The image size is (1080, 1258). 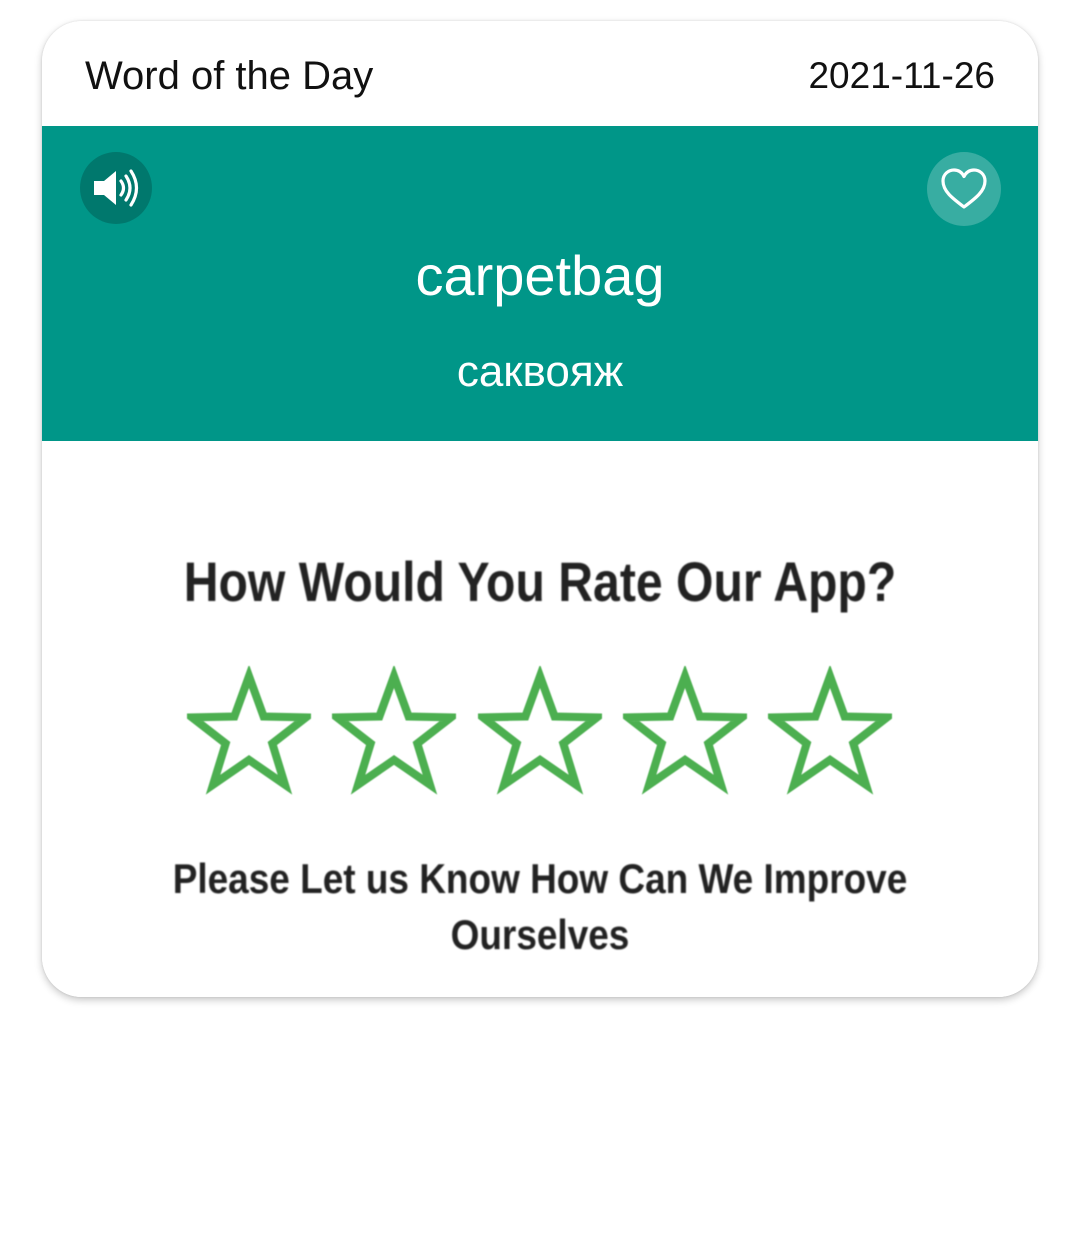 What do you see at coordinates (540, 581) in the screenshot?
I see `rate-app-title: How Would You Rate Our App?` at bounding box center [540, 581].